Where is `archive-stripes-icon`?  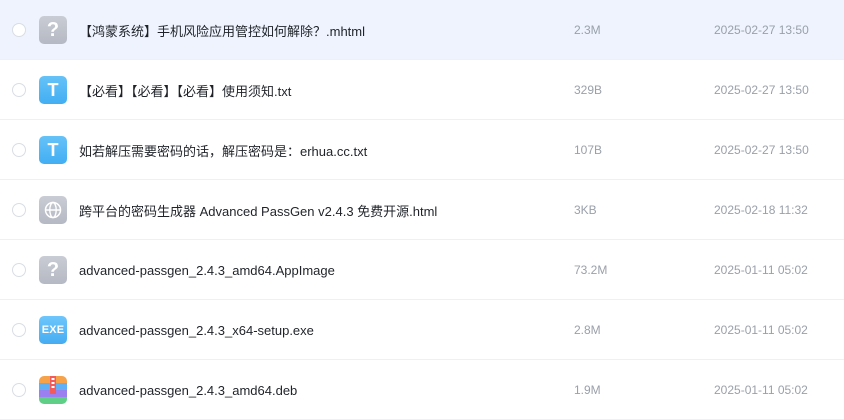 archive-stripes-icon is located at coordinates (53, 390).